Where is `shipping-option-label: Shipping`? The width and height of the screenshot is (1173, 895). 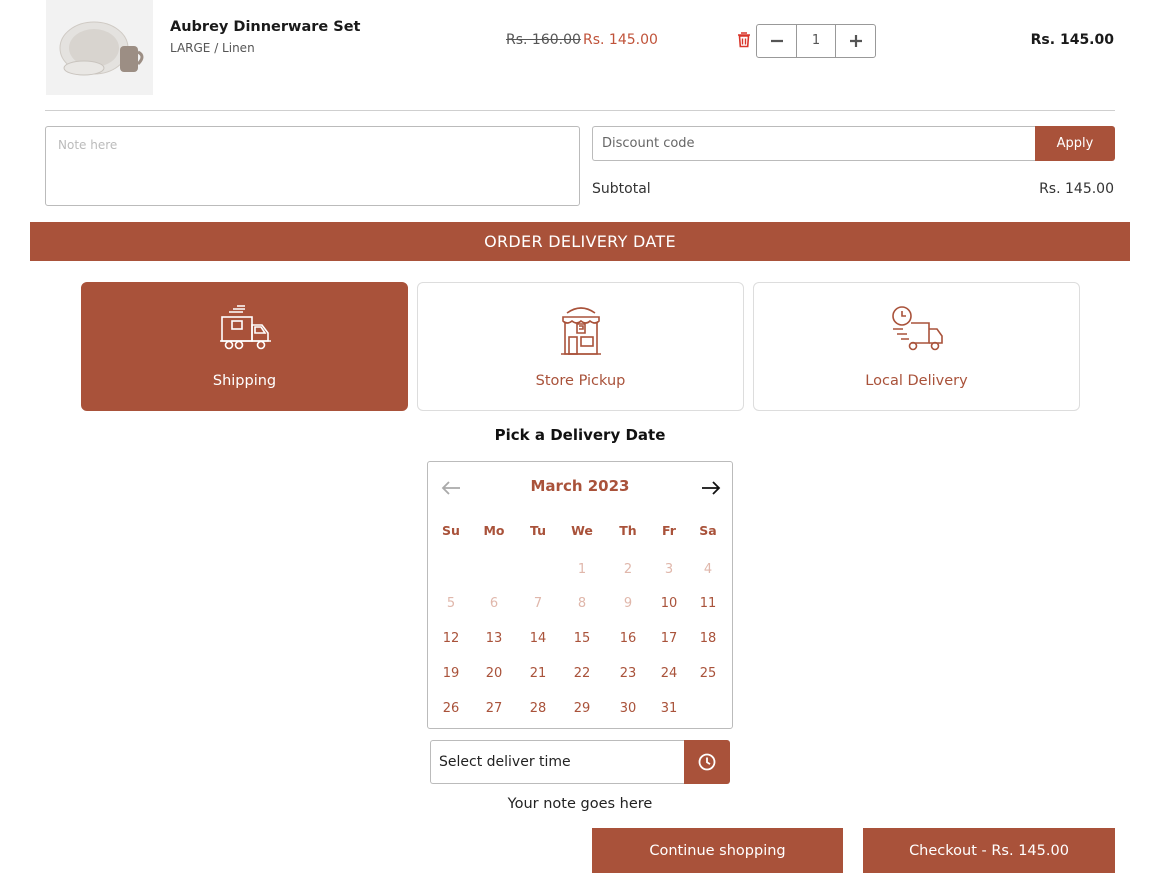
shipping-option-label: Shipping is located at coordinates (244, 381).